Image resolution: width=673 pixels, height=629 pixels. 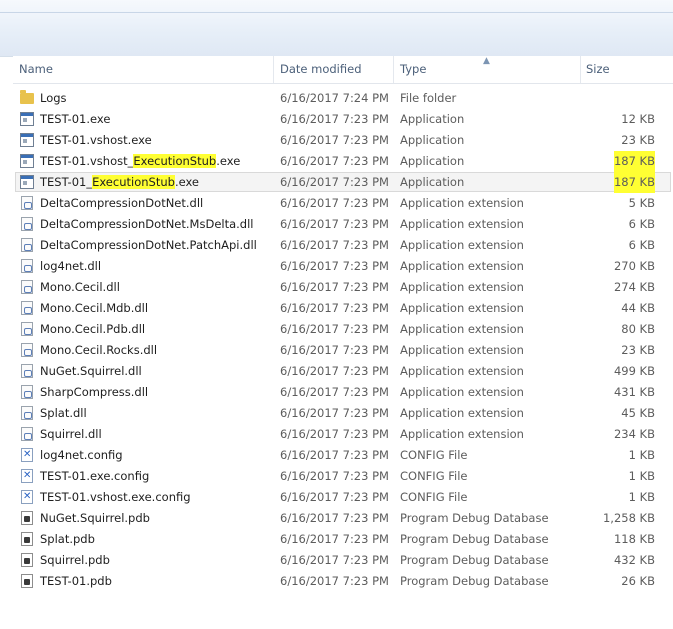 What do you see at coordinates (119, 182) in the screenshot?
I see `file-name: TEST-01_ExecutionStub.exe` at bounding box center [119, 182].